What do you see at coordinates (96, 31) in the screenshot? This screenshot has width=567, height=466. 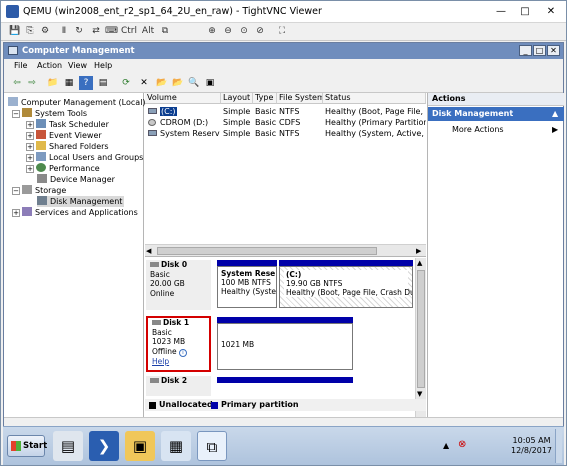 I see `transfer-icon: ⇄` at bounding box center [96, 31].